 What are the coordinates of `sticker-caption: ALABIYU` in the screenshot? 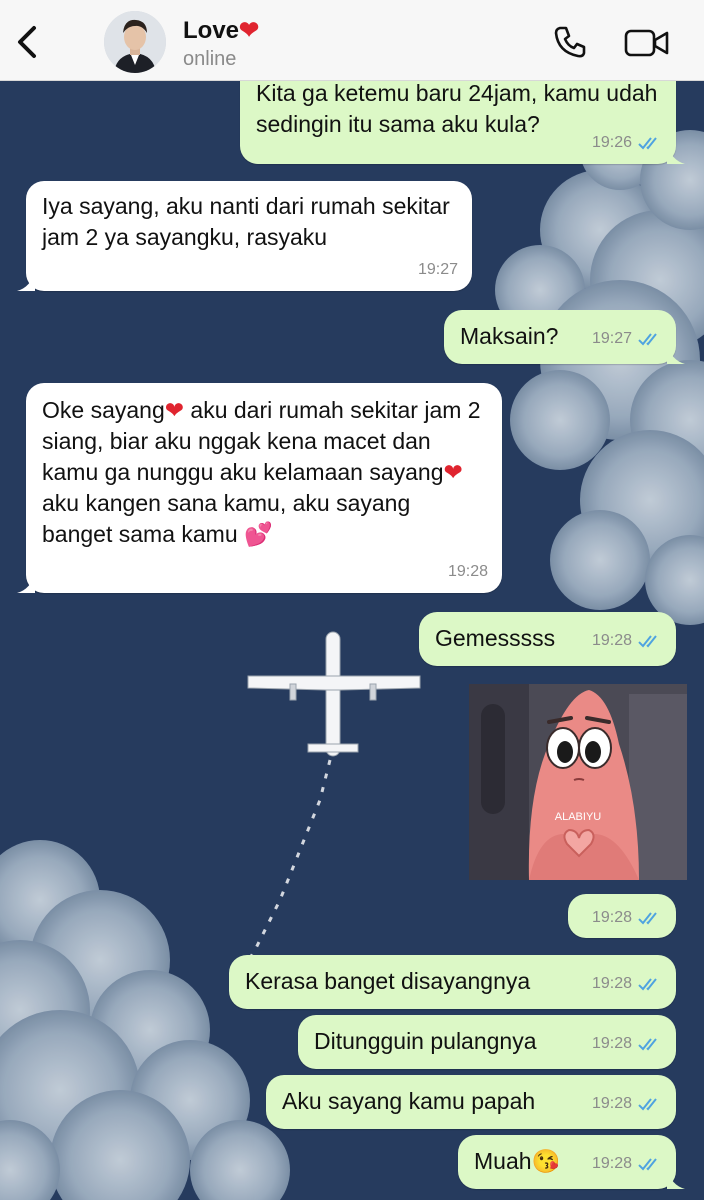 It's located at (578, 817).